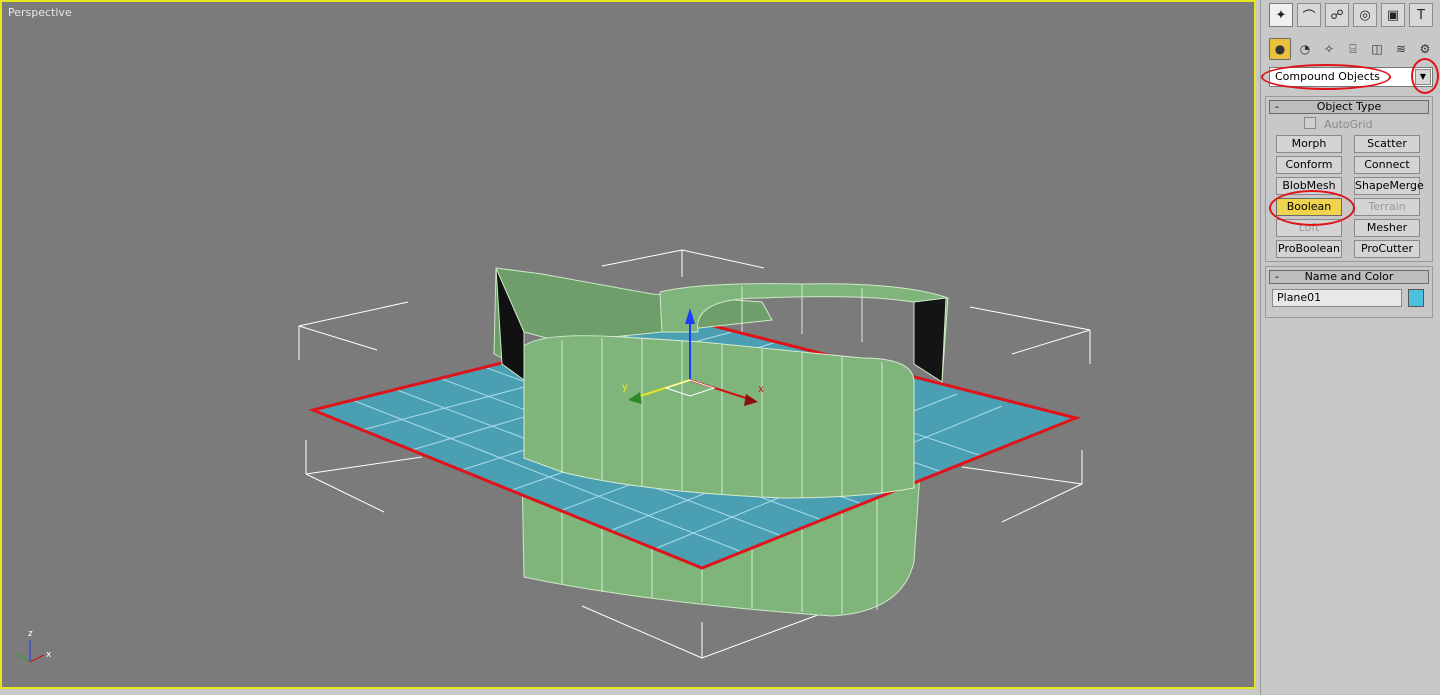 The width and height of the screenshot is (1440, 695). I want to click on axis-z-label: z, so click(30, 634).